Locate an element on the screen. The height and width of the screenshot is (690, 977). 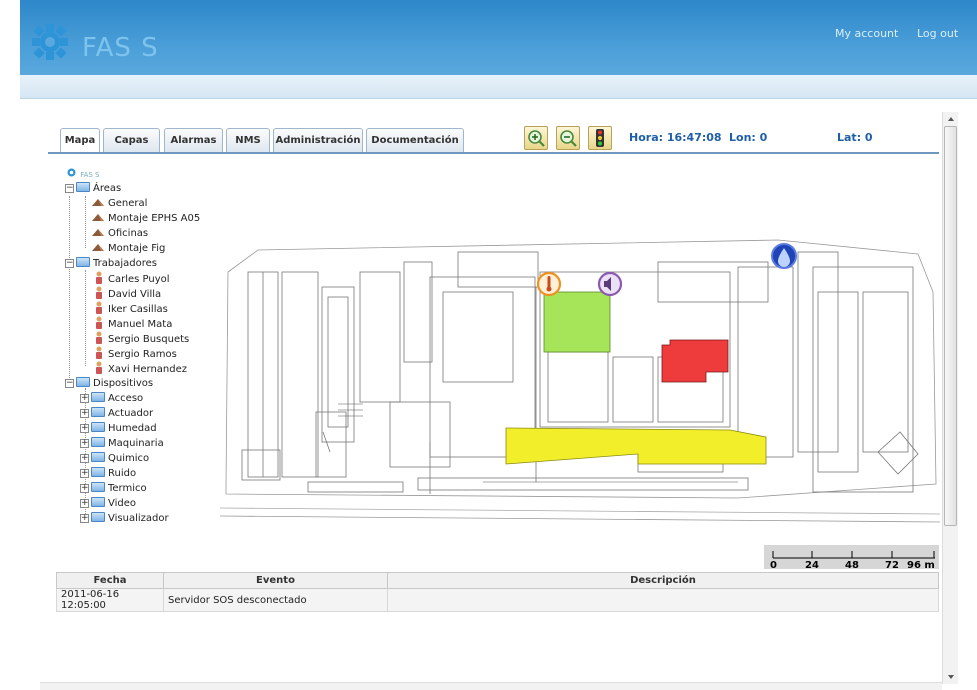
tree-item-label: Sergio Busquets is located at coordinates (149, 339).